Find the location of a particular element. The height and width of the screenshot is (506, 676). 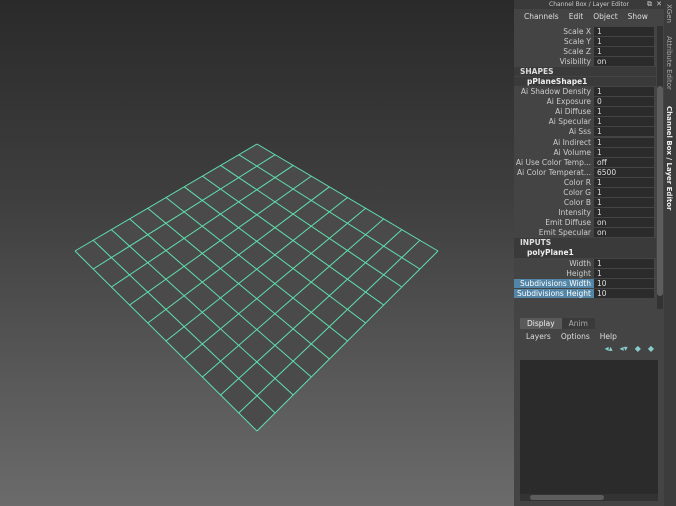

channel-row: Scale X1 is located at coordinates (589, 31).